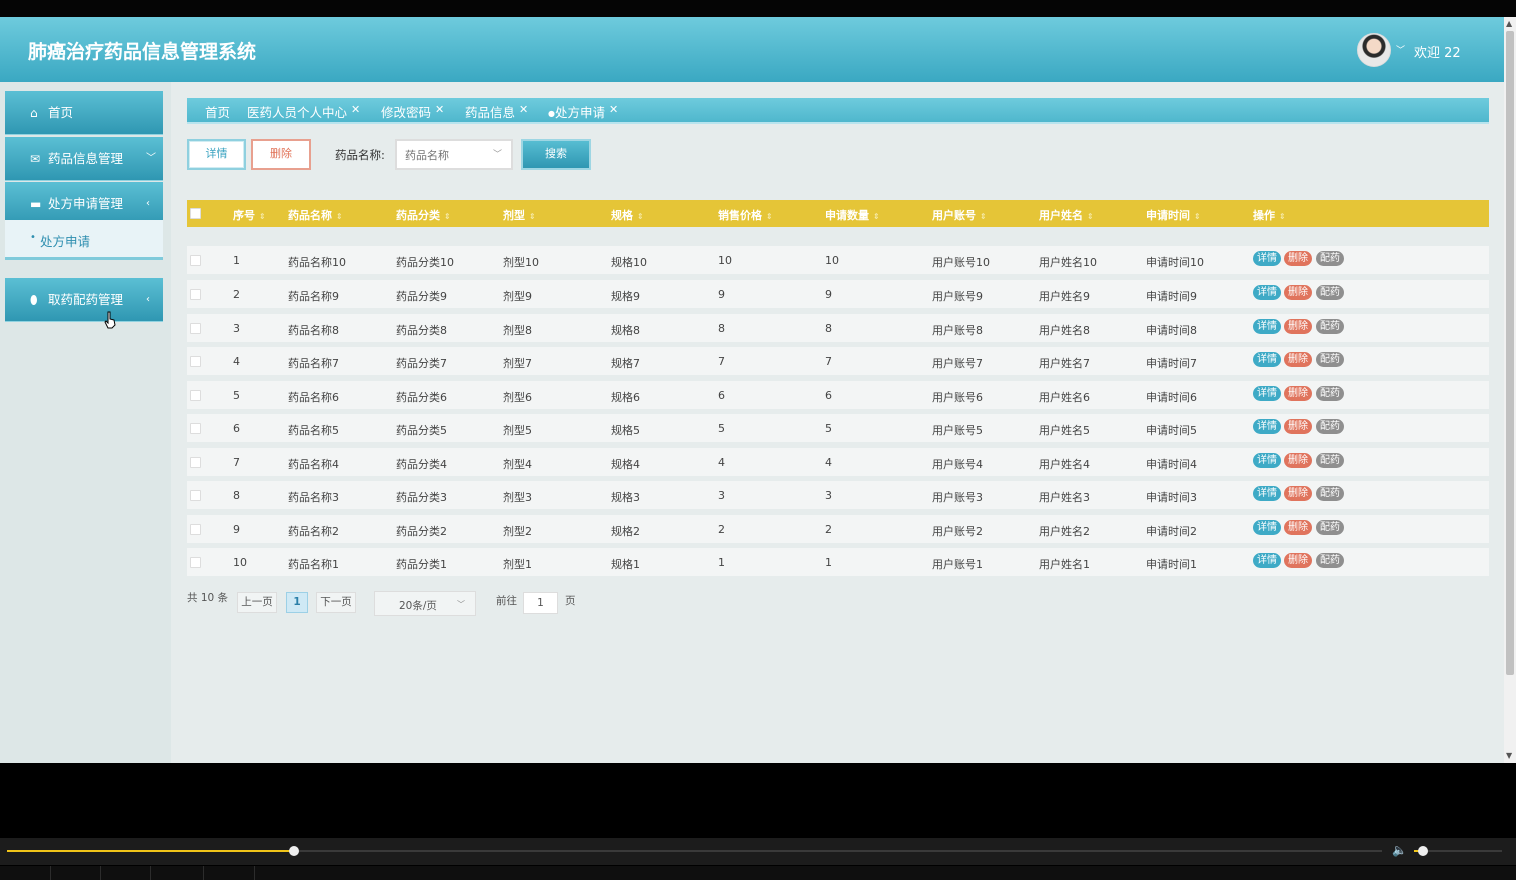  Describe the element at coordinates (84, 159) in the screenshot. I see `sidebar-item-drug-info: ✉ 药品信息管理 ﹀` at that location.